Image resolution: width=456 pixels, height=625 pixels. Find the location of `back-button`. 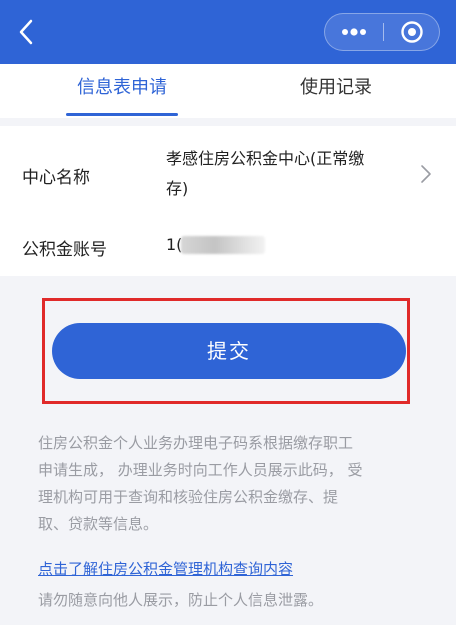

back-button is located at coordinates (26, 32).